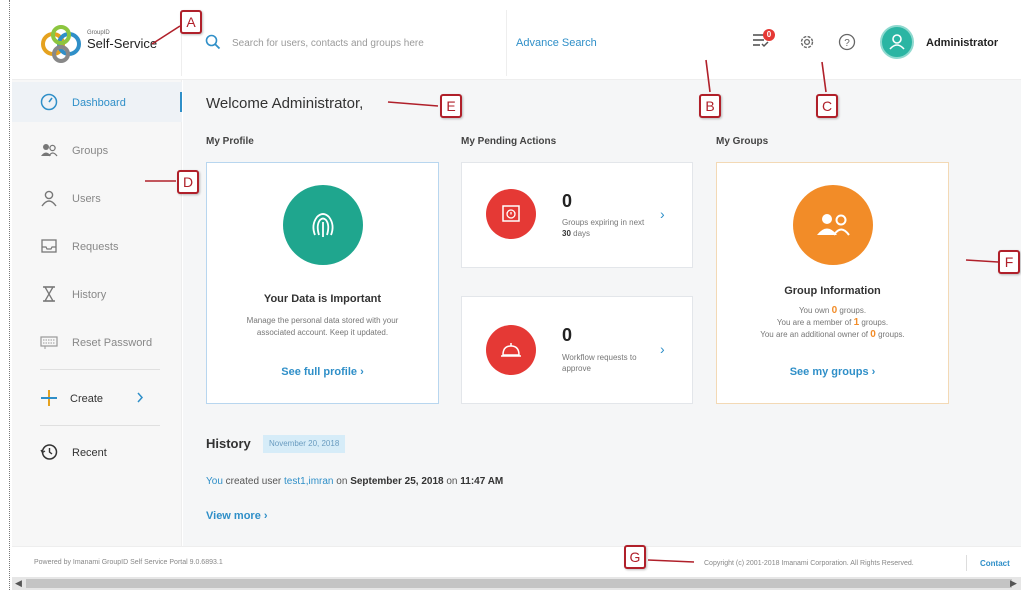  I want to click on link-label: See my groups, so click(829, 372).